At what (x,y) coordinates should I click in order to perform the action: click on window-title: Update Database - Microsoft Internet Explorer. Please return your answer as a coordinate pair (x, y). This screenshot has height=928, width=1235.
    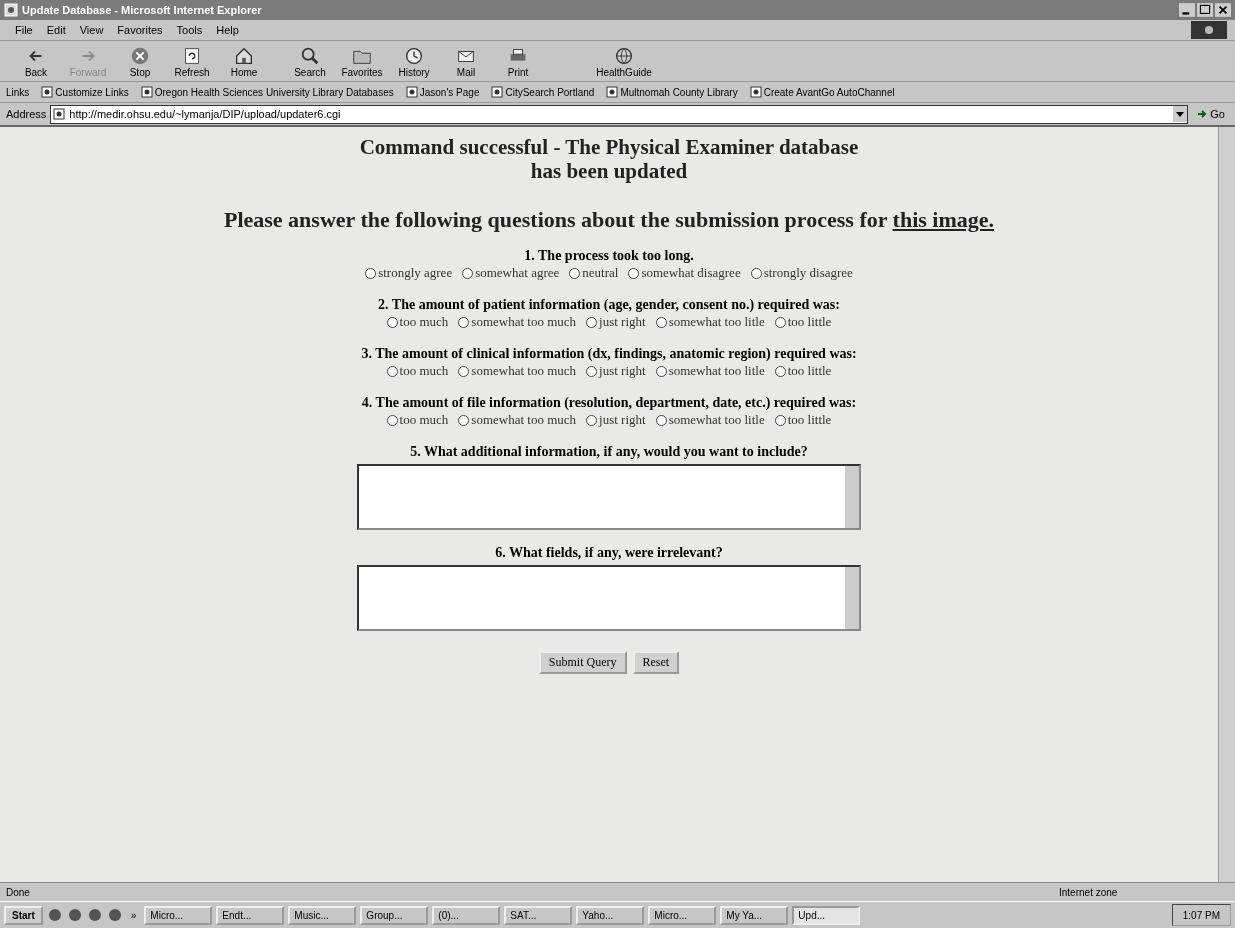
    Looking at the image, I should click on (142, 10).